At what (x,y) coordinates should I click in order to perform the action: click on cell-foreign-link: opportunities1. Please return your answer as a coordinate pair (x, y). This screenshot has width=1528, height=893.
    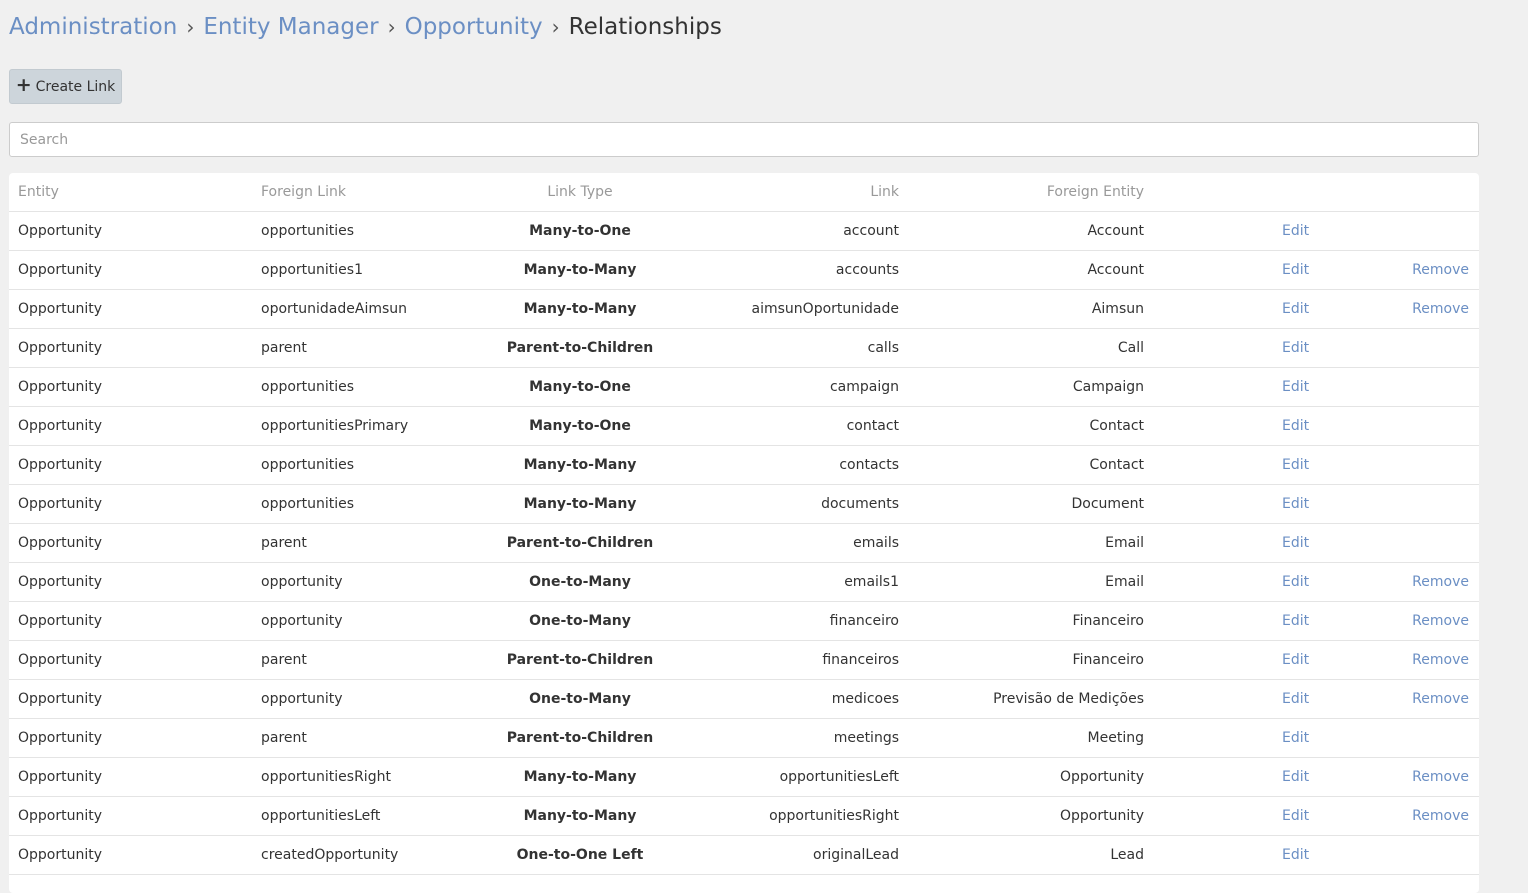
    Looking at the image, I should click on (312, 270).